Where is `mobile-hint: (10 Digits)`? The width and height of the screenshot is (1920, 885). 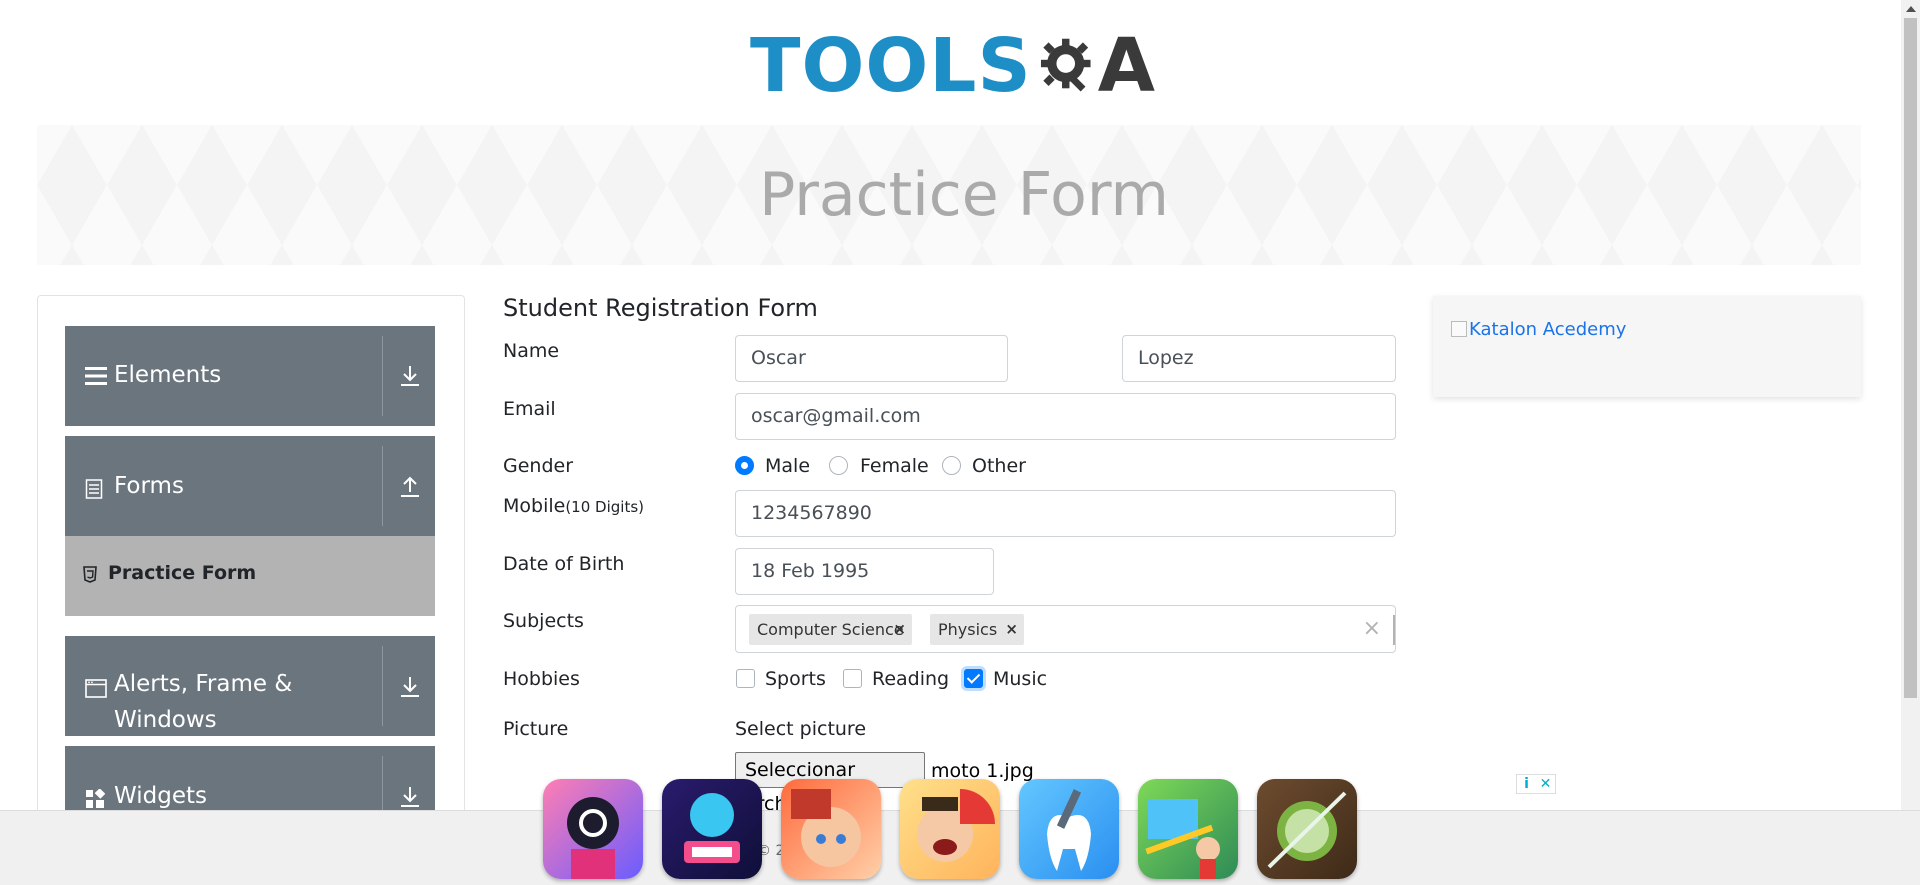 mobile-hint: (10 Digits) is located at coordinates (604, 507).